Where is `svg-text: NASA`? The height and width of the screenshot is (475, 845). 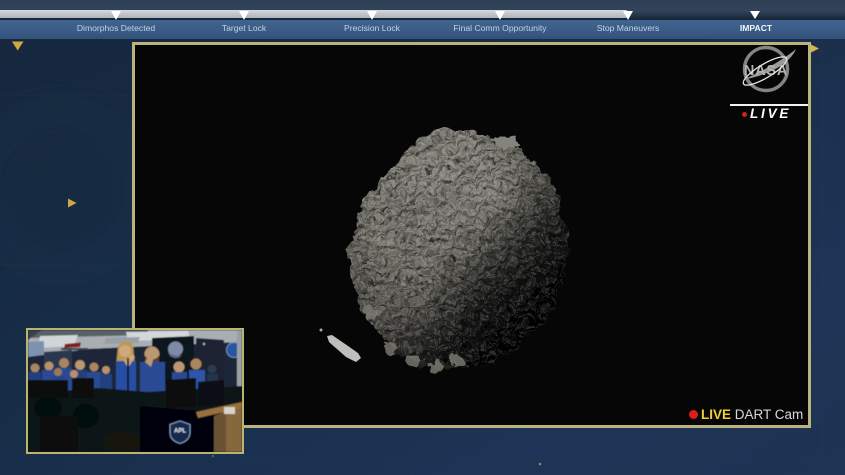
svg-text: NASA is located at coordinates (766, 71).